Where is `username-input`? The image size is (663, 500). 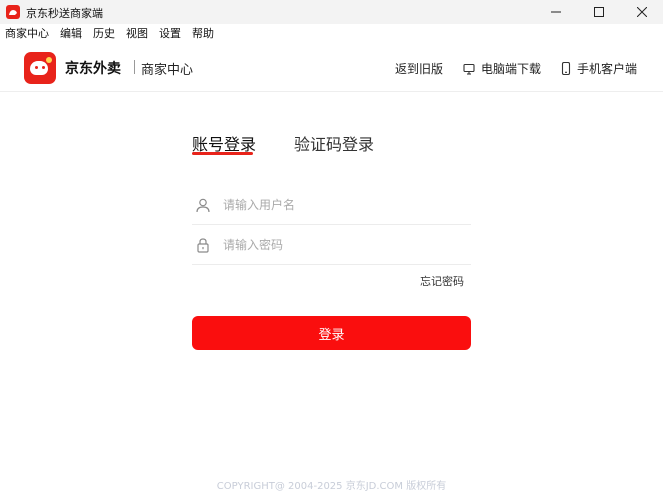 username-input is located at coordinates (343, 205).